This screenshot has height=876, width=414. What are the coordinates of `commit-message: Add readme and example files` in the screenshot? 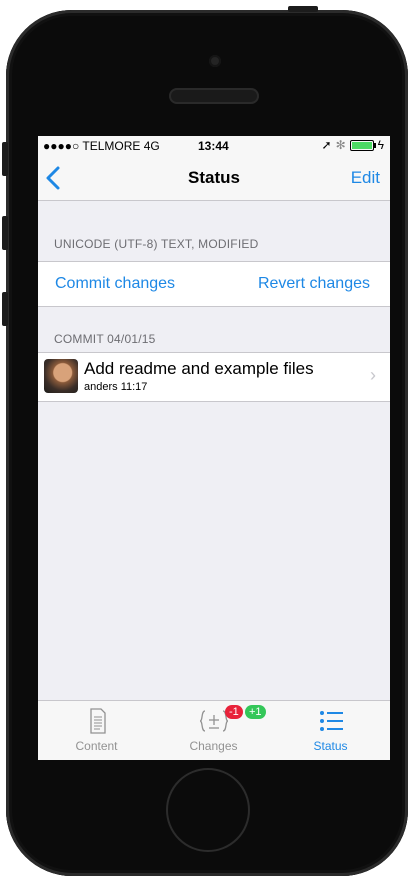 It's located at (199, 368).